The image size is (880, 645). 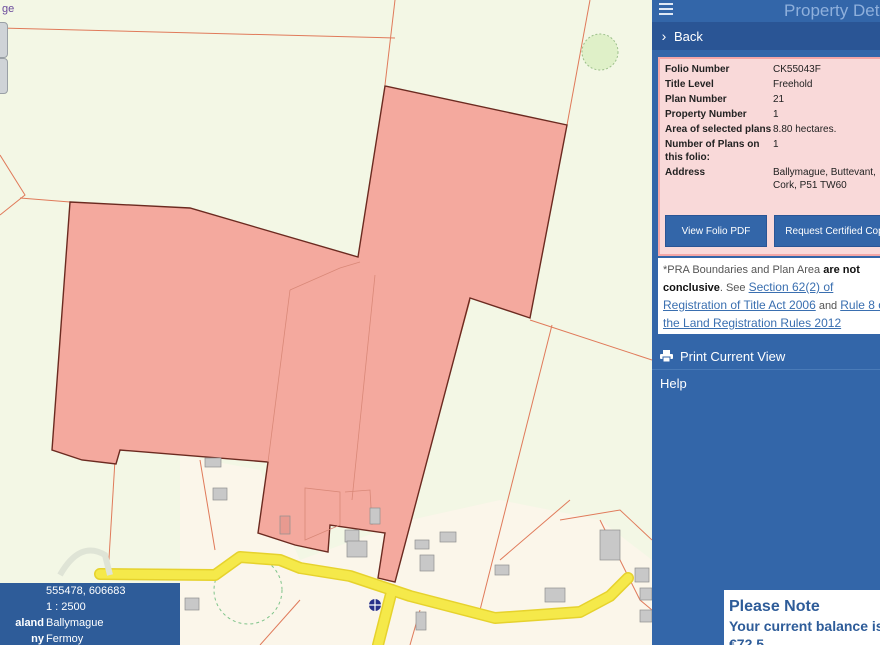 I want to click on zoom-out-button, so click(x=4, y=76).